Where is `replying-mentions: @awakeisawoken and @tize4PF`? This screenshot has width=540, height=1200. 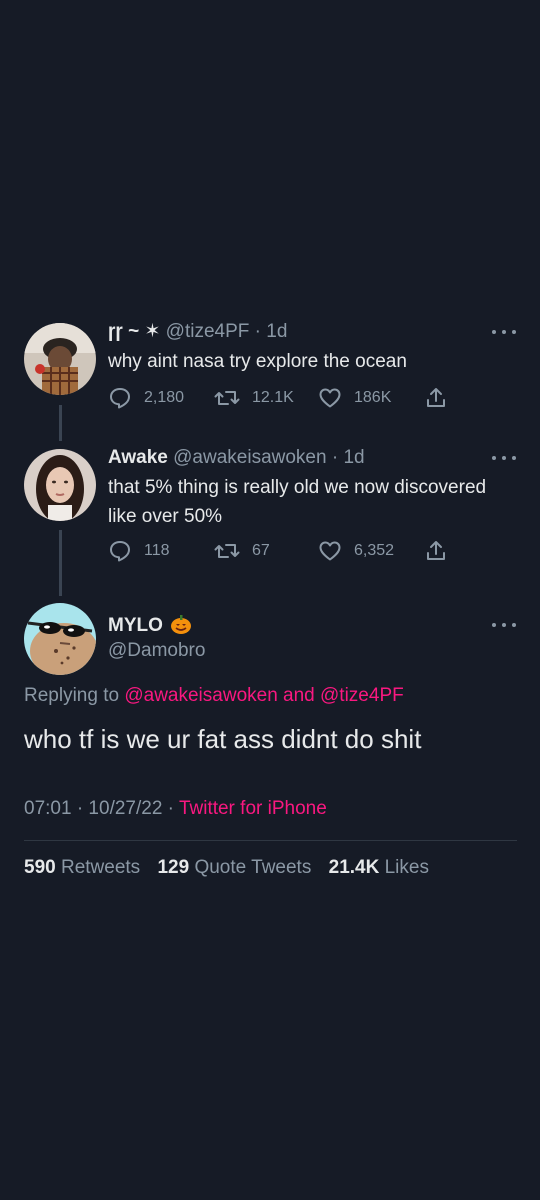 replying-mentions: @awakeisawoken and @tize4PF is located at coordinates (263, 695).